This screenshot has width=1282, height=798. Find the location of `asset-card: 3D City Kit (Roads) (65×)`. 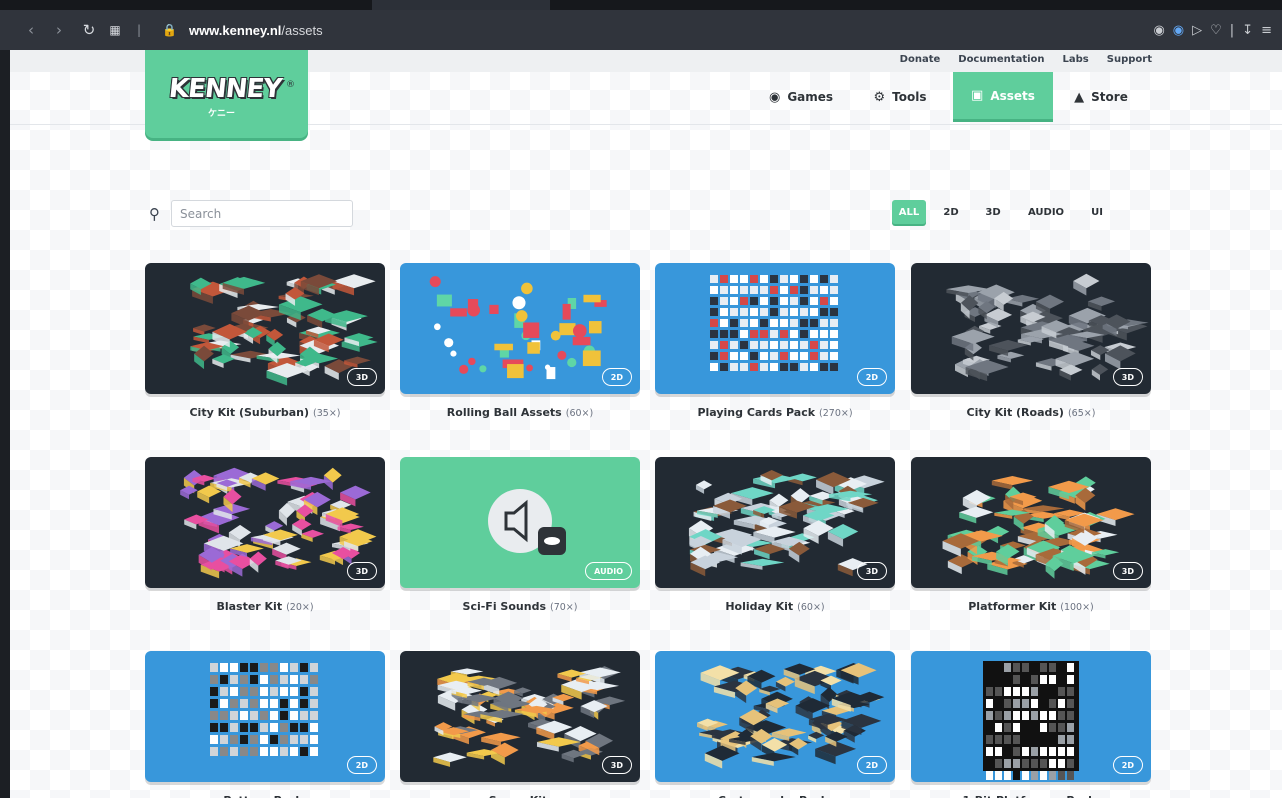

asset-card: 3D City Kit (Roads) (65×) is located at coordinates (1031, 341).